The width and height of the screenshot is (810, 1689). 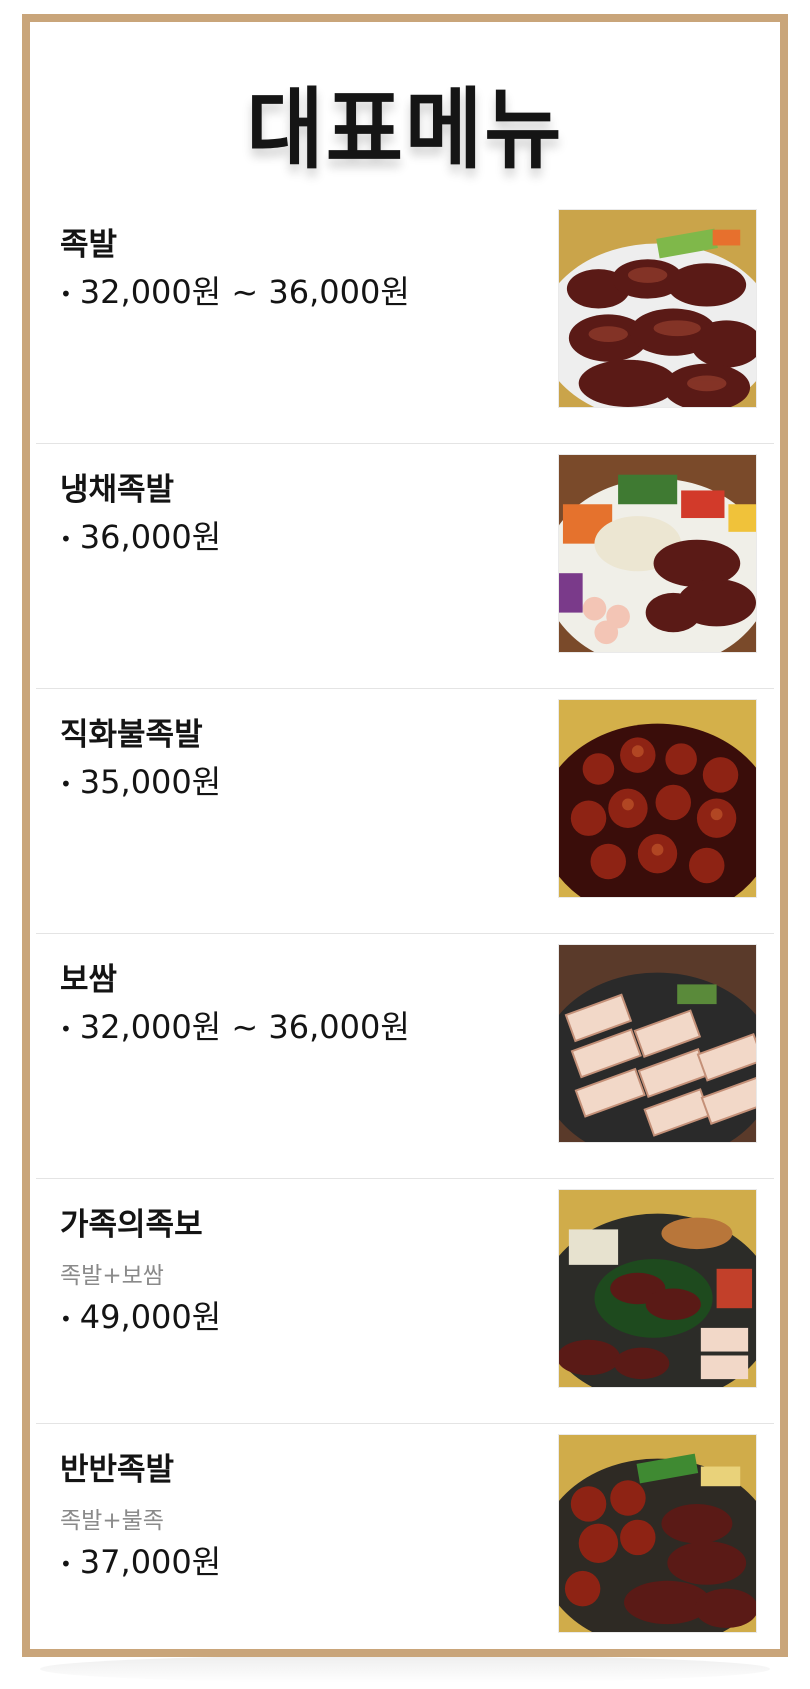 What do you see at coordinates (657, 1288) in the screenshot?
I see `family-set-photo` at bounding box center [657, 1288].